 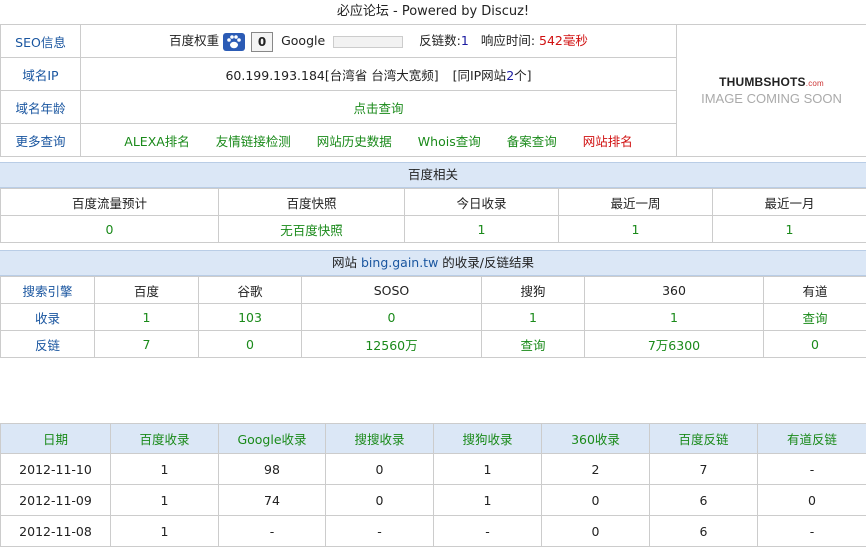 What do you see at coordinates (379, 438) in the screenshot?
I see `daily-header-soso: 搜搜收录` at bounding box center [379, 438].